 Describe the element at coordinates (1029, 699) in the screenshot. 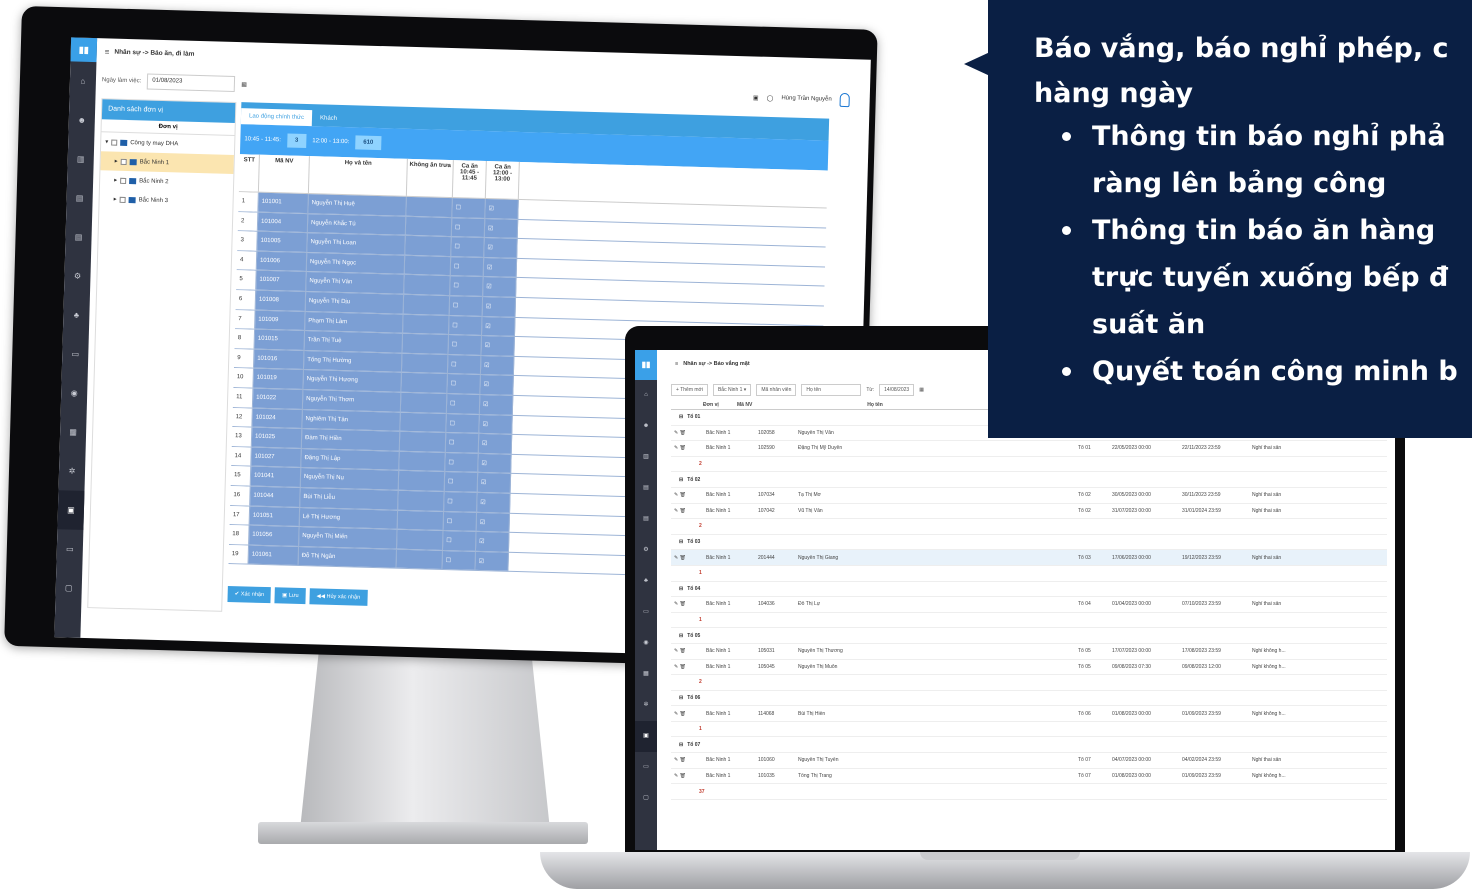

I see `group-row: ⊟ Tổ 06` at that location.